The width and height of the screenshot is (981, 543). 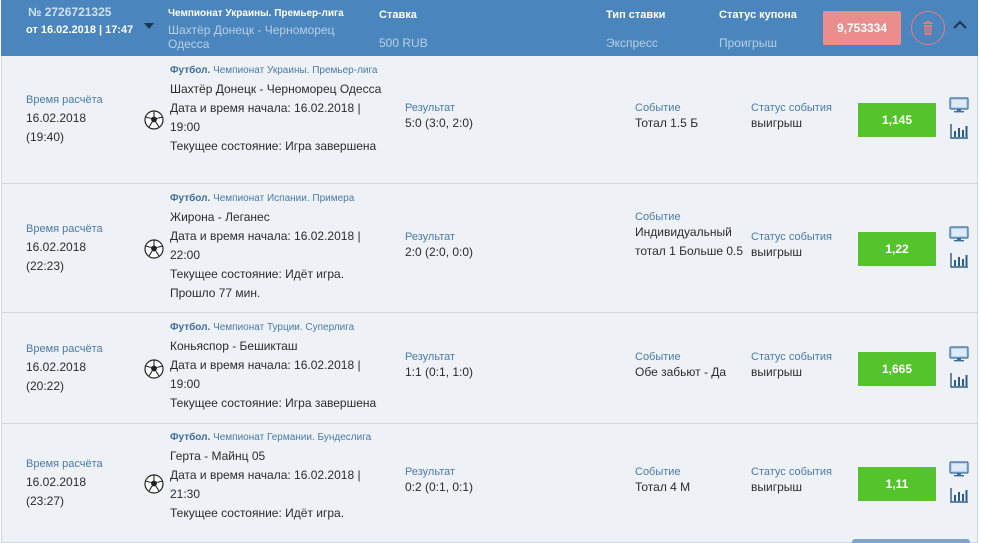 What do you see at coordinates (398, 15) in the screenshot?
I see `stake-label: Ставка` at bounding box center [398, 15].